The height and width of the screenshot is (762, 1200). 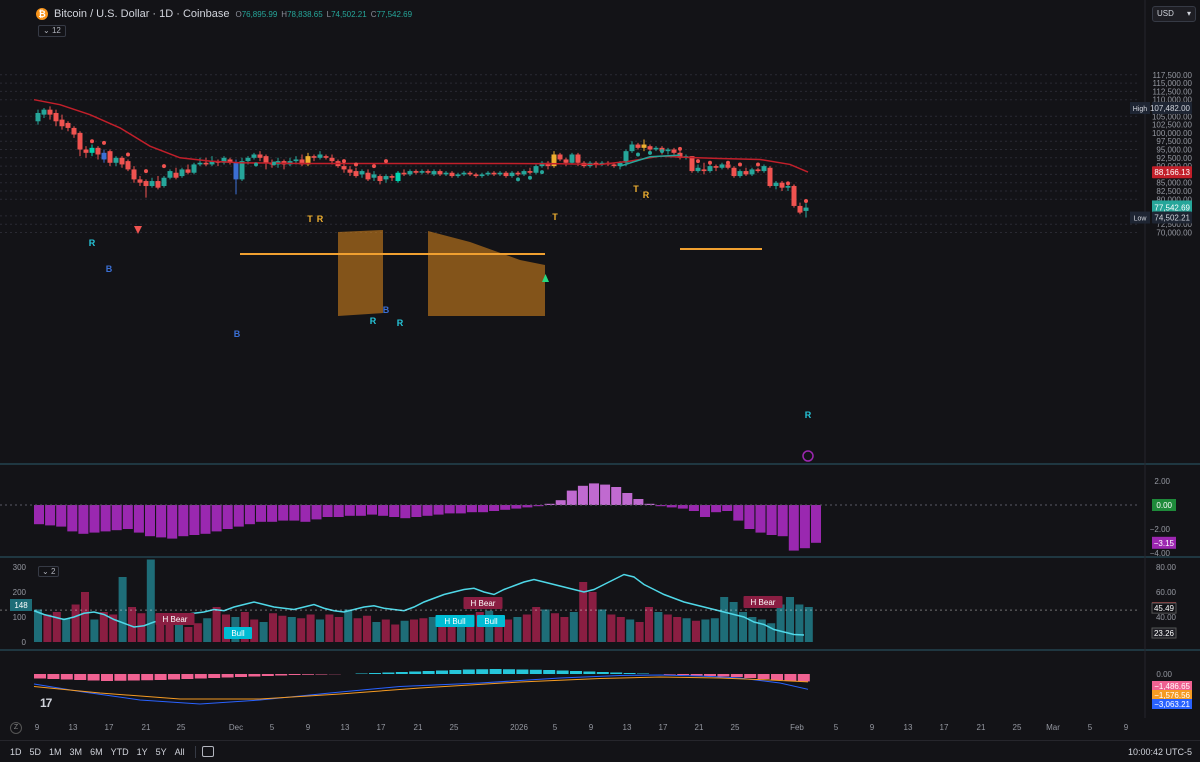 What do you see at coordinates (76, 752) in the screenshot?
I see `timeframe-3m: 3M` at bounding box center [76, 752].